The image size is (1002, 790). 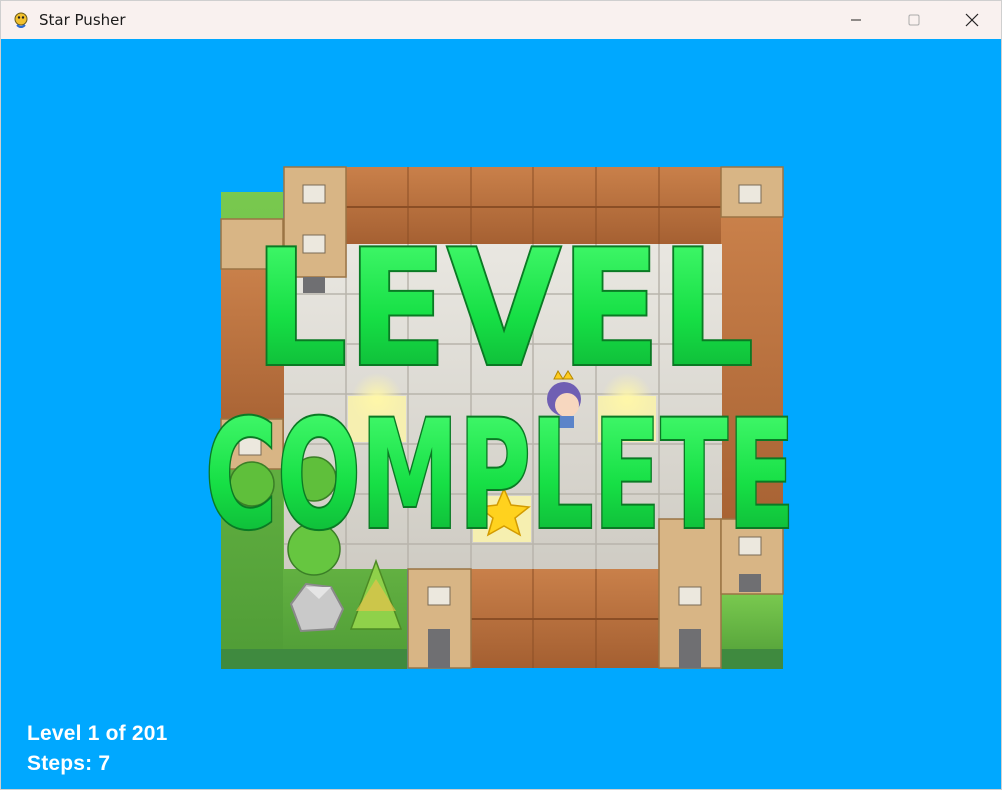 What do you see at coordinates (501, 20) in the screenshot?
I see `title-bar: Star Pusher` at bounding box center [501, 20].